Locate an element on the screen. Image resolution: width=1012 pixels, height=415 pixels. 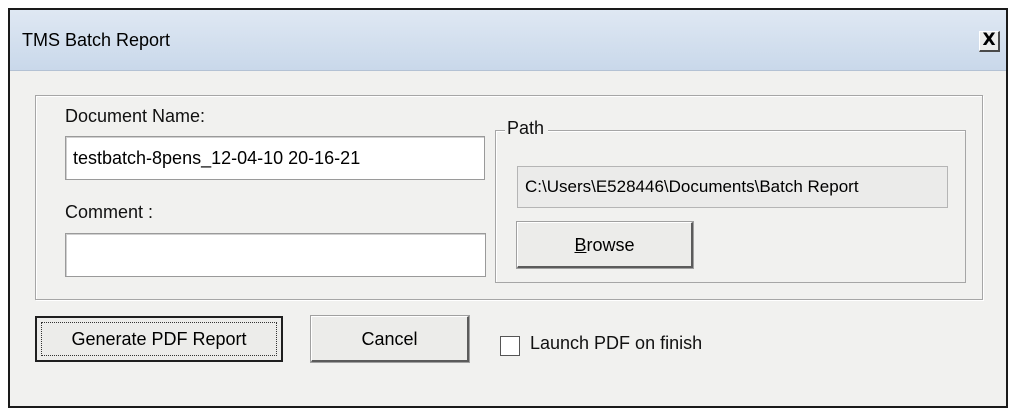
launch-pdf-label: Launch PDF on finish is located at coordinates (616, 343).